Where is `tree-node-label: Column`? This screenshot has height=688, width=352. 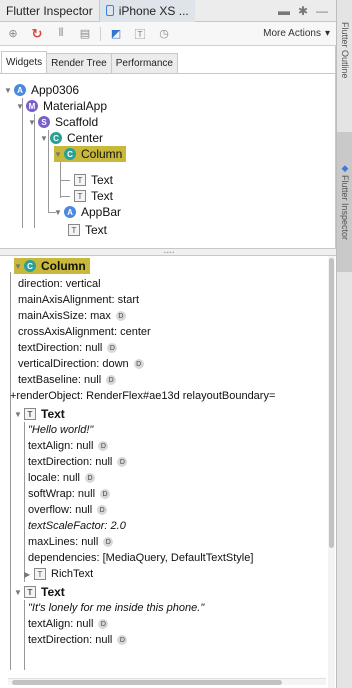
tree-node-label: Column is located at coordinates (102, 154).